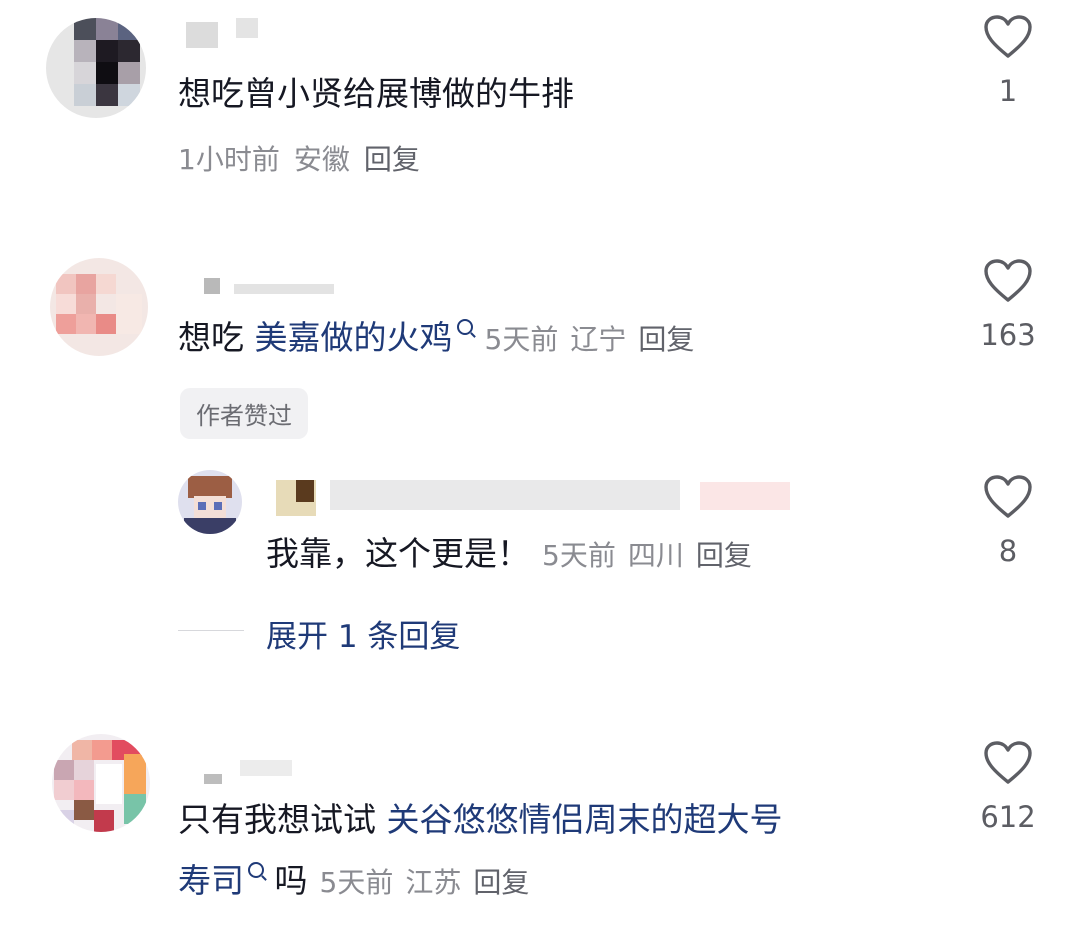 This screenshot has width=1080, height=933. Describe the element at coordinates (1008, 61) in the screenshot. I see `like-button: 1` at that location.